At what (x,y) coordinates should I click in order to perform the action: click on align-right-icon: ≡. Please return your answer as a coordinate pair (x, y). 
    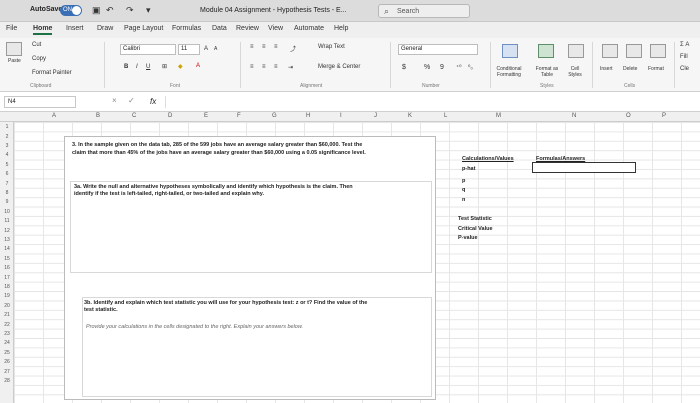
    Looking at the image, I should click on (276, 67).